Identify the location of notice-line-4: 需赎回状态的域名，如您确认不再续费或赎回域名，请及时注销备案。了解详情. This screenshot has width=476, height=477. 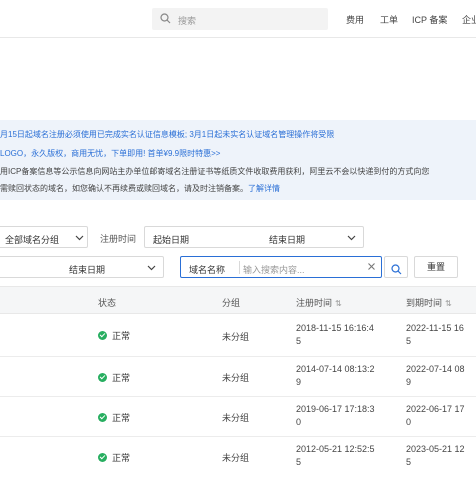
(140, 188).